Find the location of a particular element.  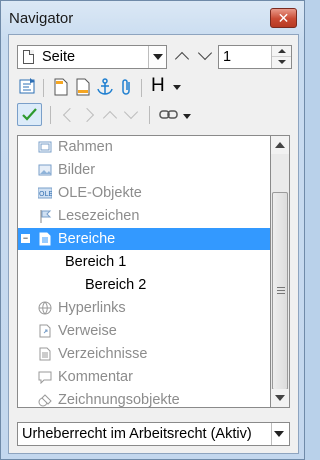

close-button: ✕ is located at coordinates (283, 18).